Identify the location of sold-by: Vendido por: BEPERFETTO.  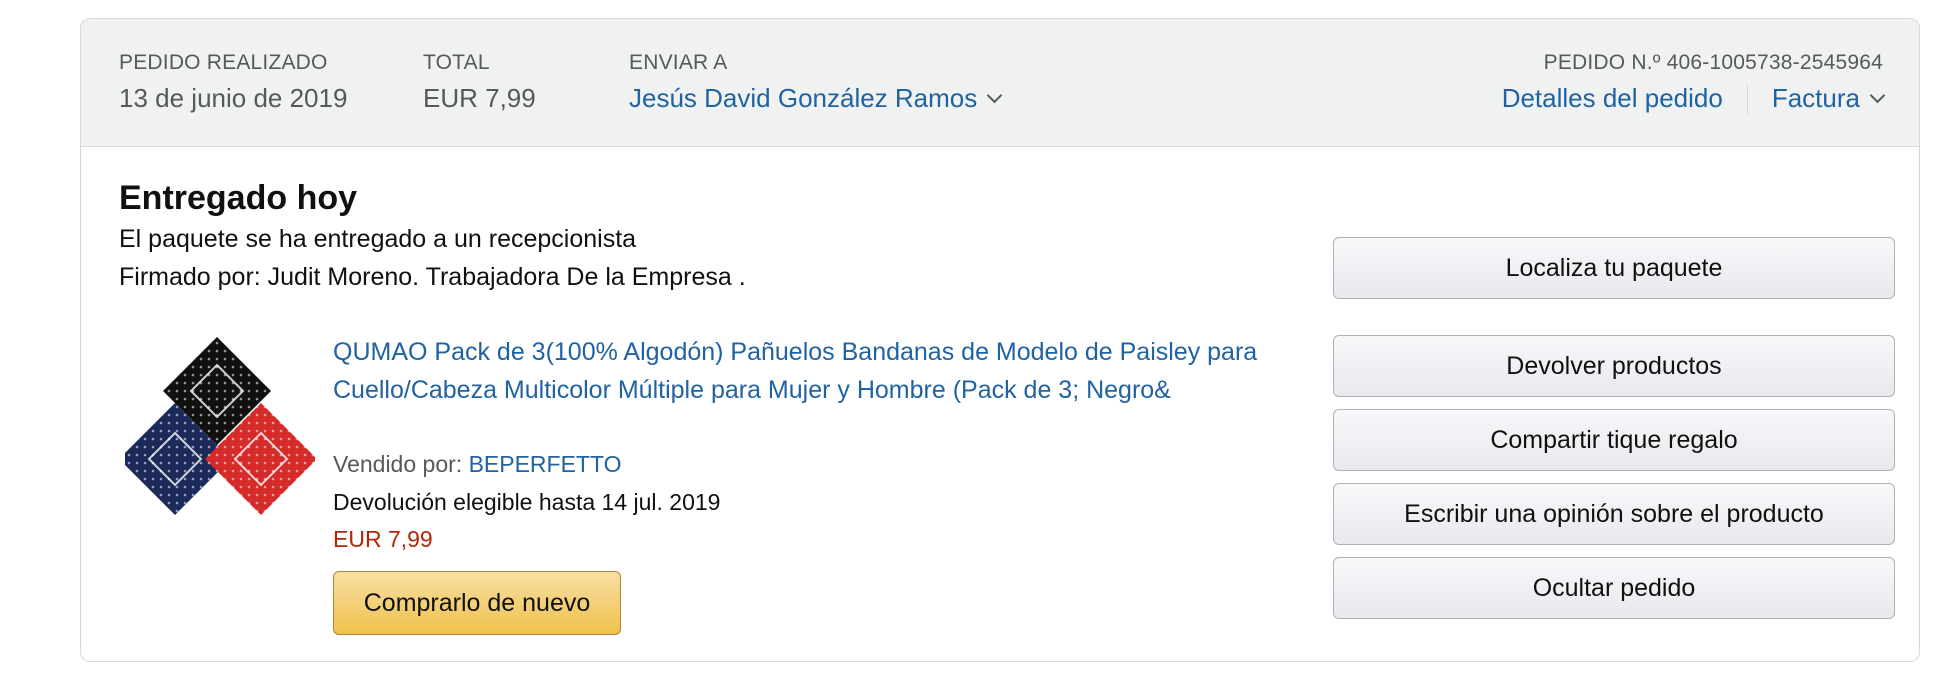
(477, 464).